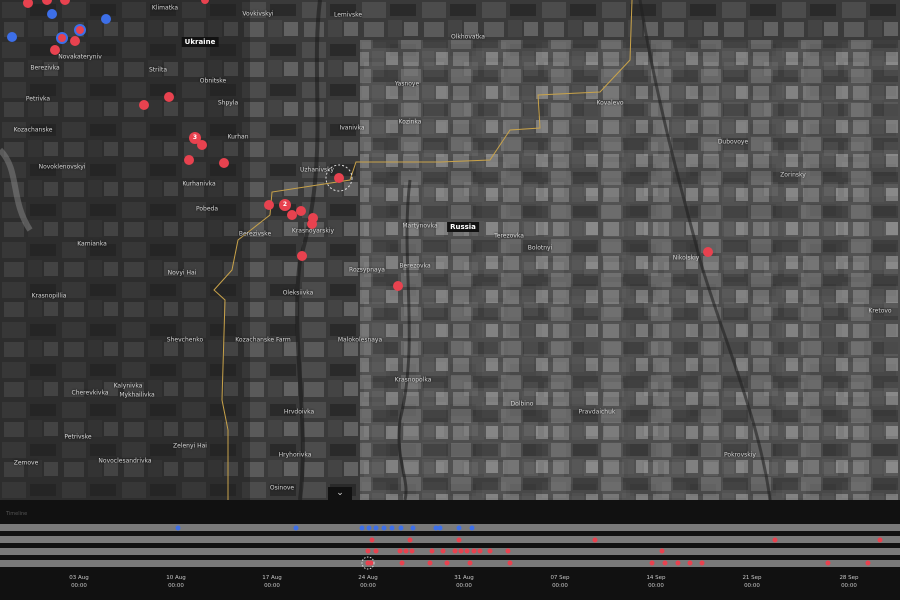  Describe the element at coordinates (299, 412) in the screenshot. I see `place-label: Hrvdoivka` at that location.